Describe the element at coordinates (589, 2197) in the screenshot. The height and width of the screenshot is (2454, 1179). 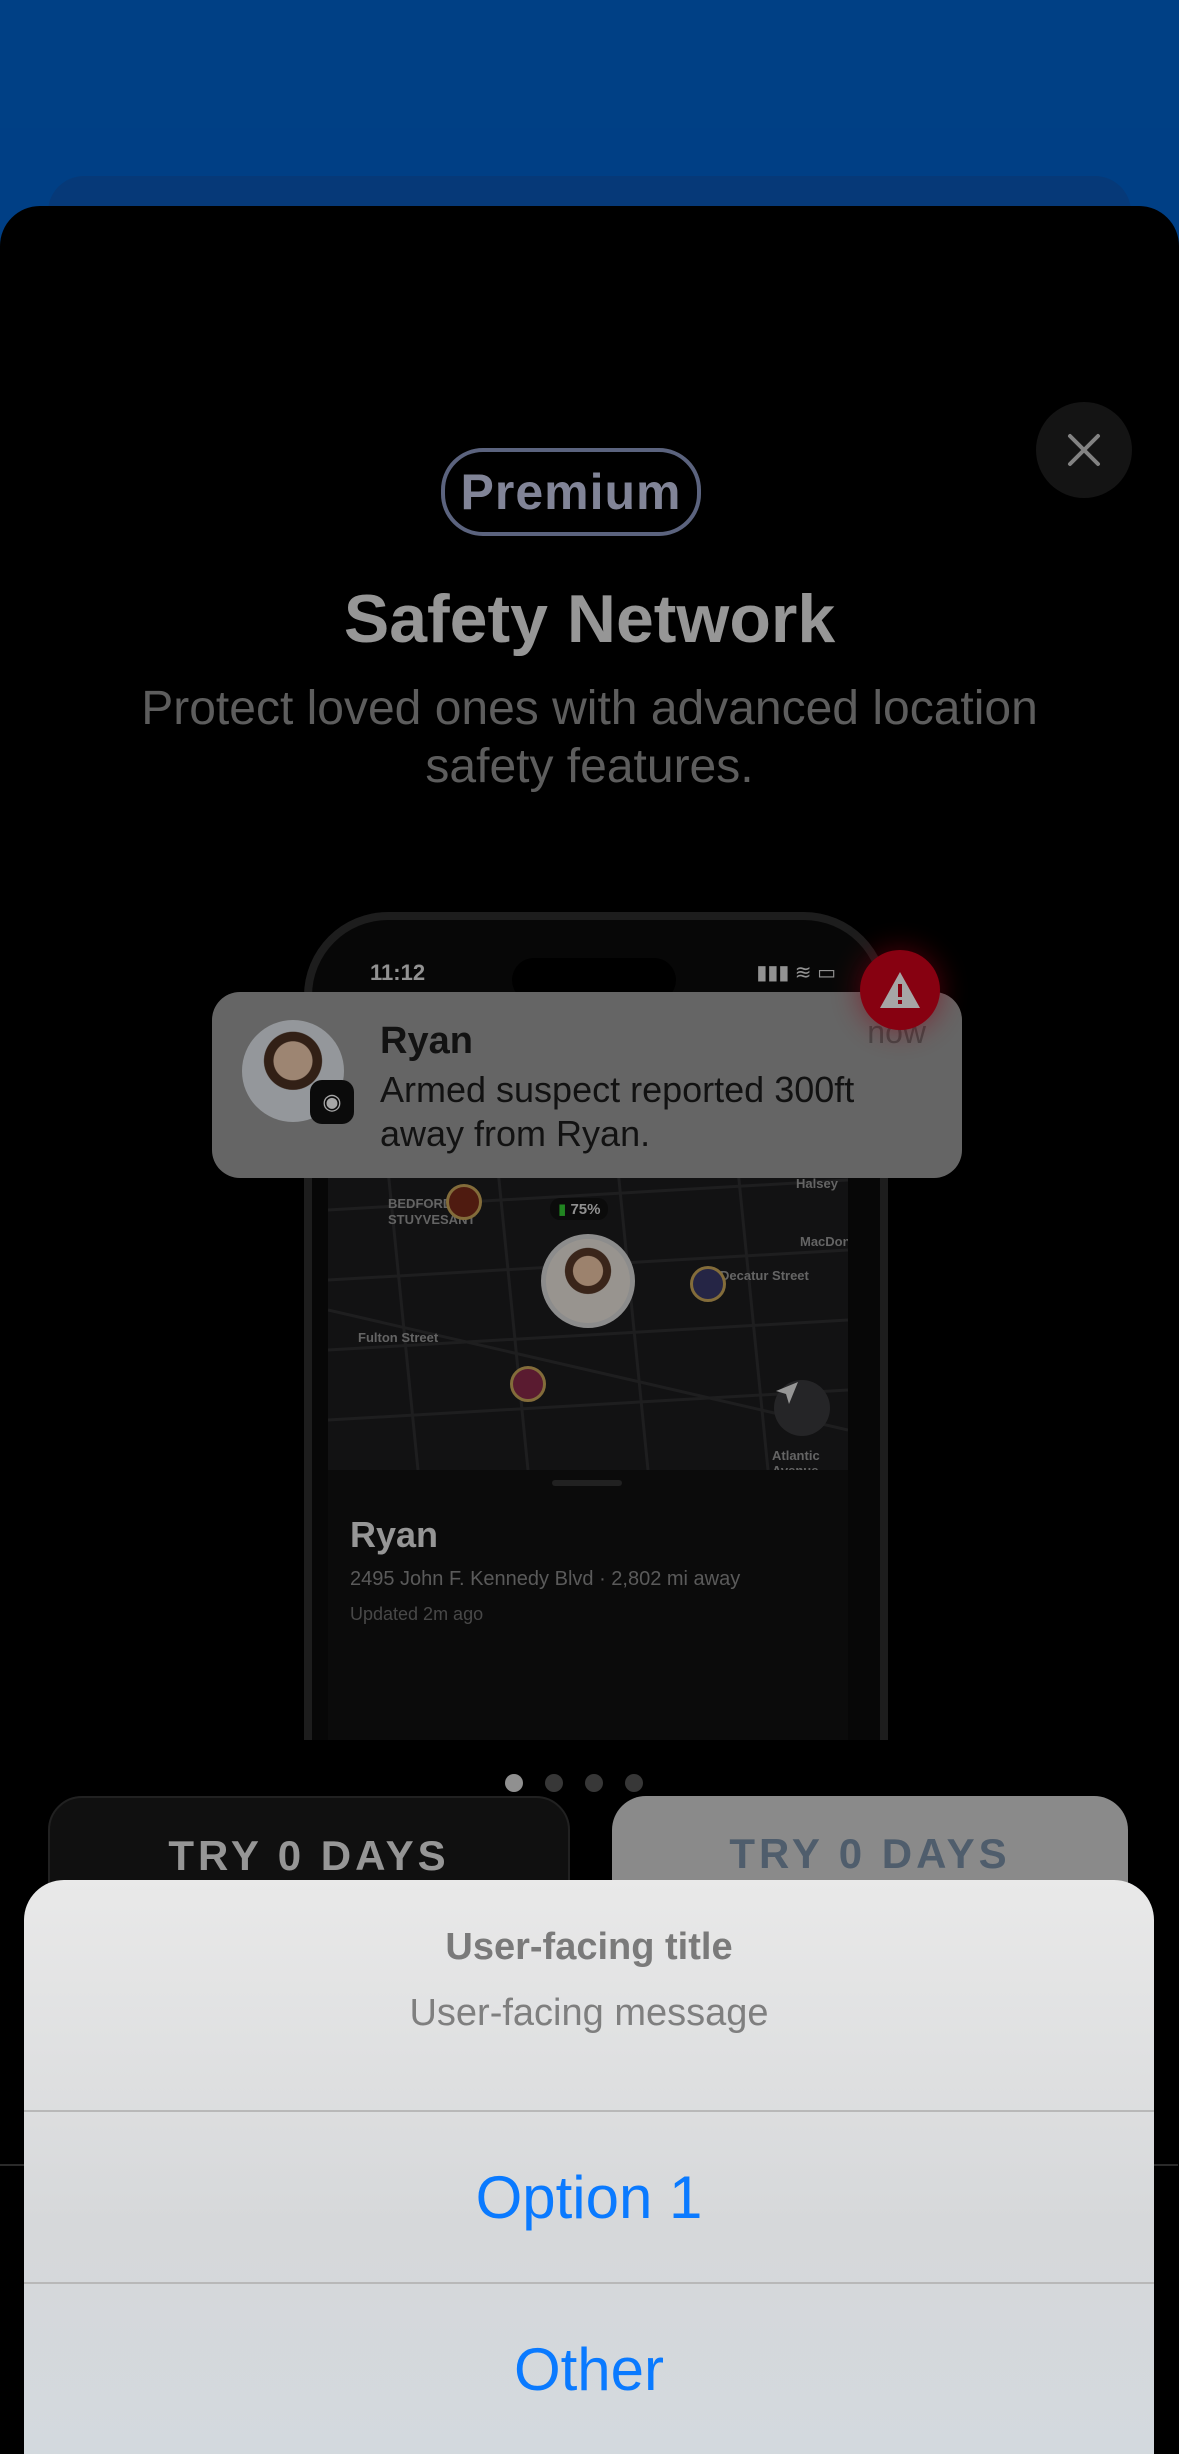
I see `option-1-button: Option 1` at that location.